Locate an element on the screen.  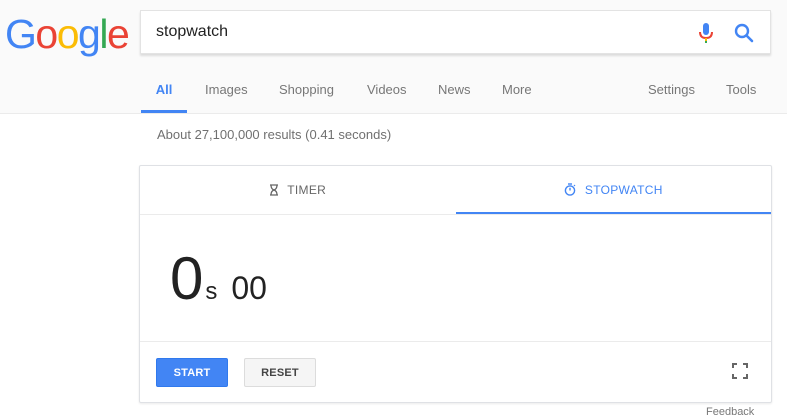
tab-timer-label: TIMER is located at coordinates (307, 190).